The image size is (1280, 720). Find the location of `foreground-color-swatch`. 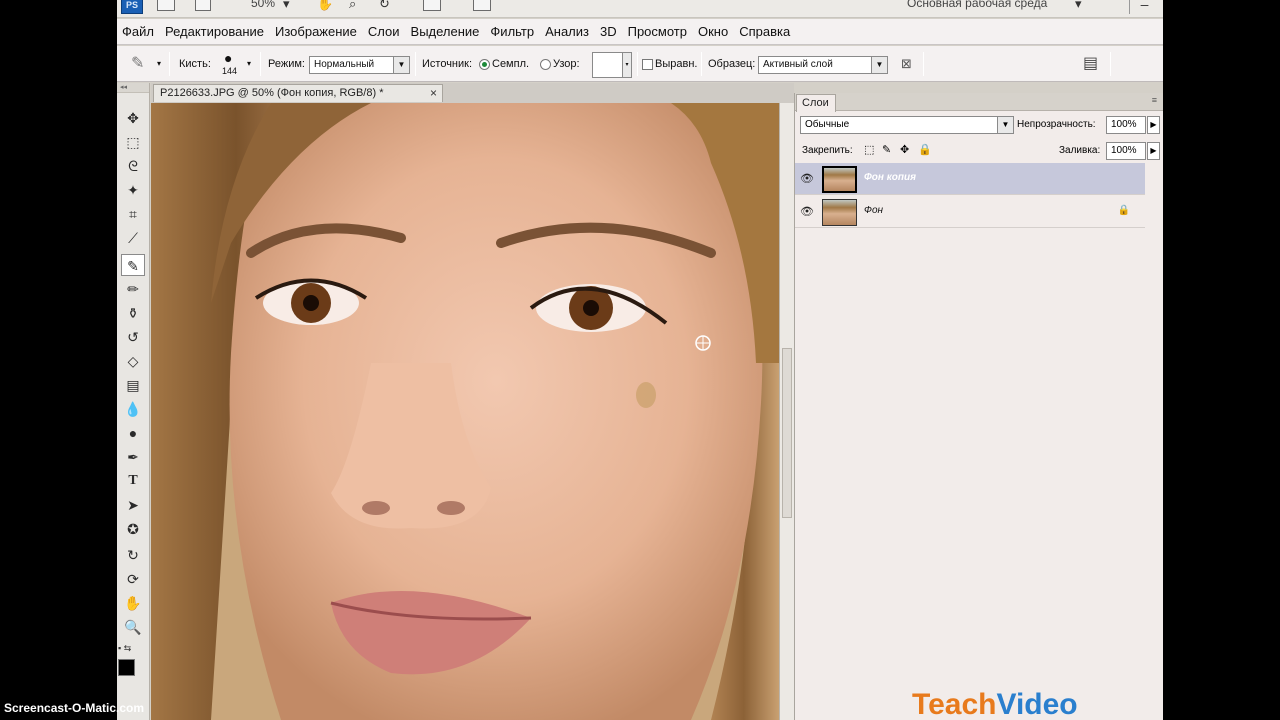

foreground-color-swatch is located at coordinates (126, 667).